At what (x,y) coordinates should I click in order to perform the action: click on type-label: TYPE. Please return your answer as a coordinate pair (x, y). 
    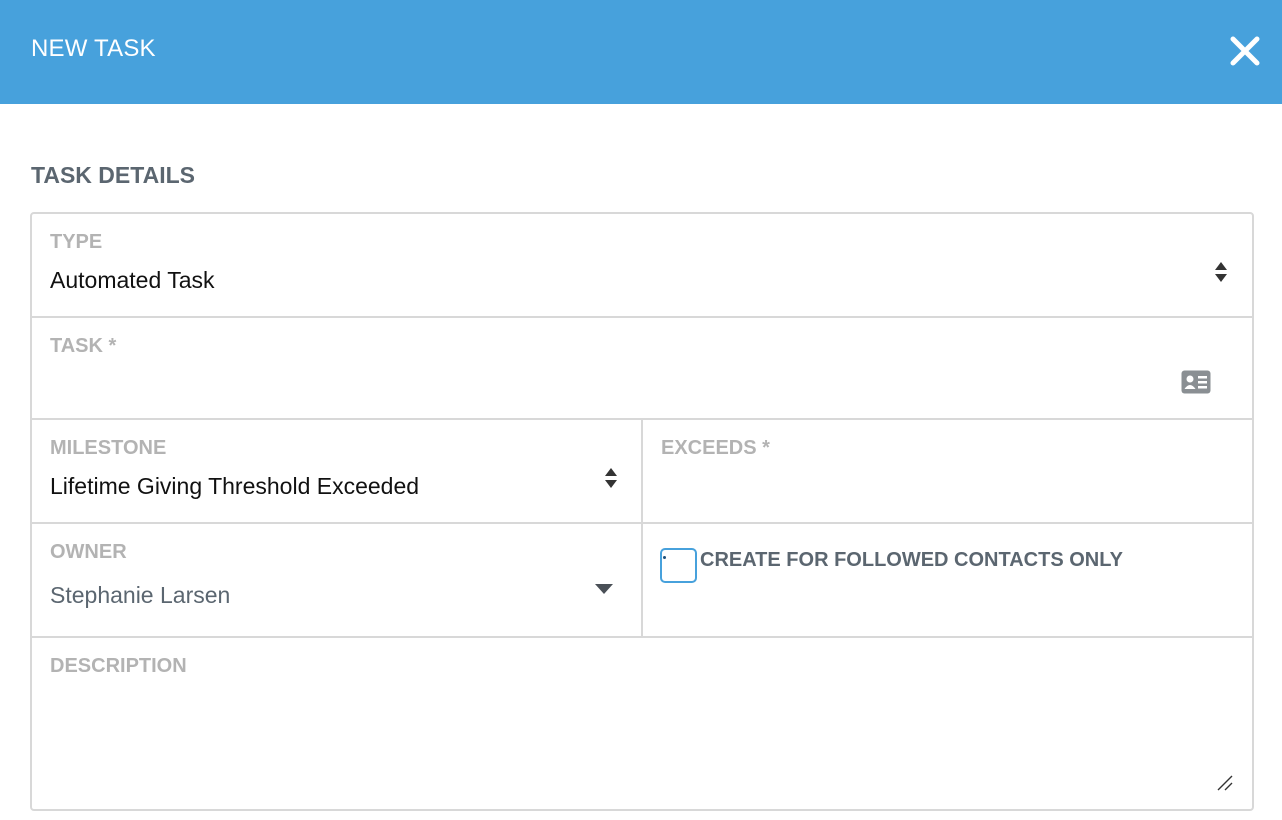
    Looking at the image, I should click on (76, 242).